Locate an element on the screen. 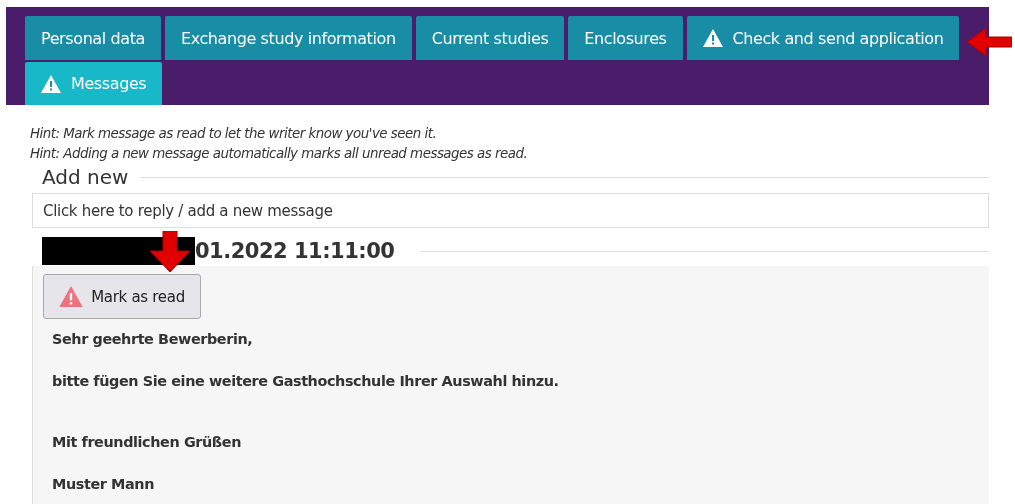 The height and width of the screenshot is (504, 1015). tab: Personal data is located at coordinates (93, 38).